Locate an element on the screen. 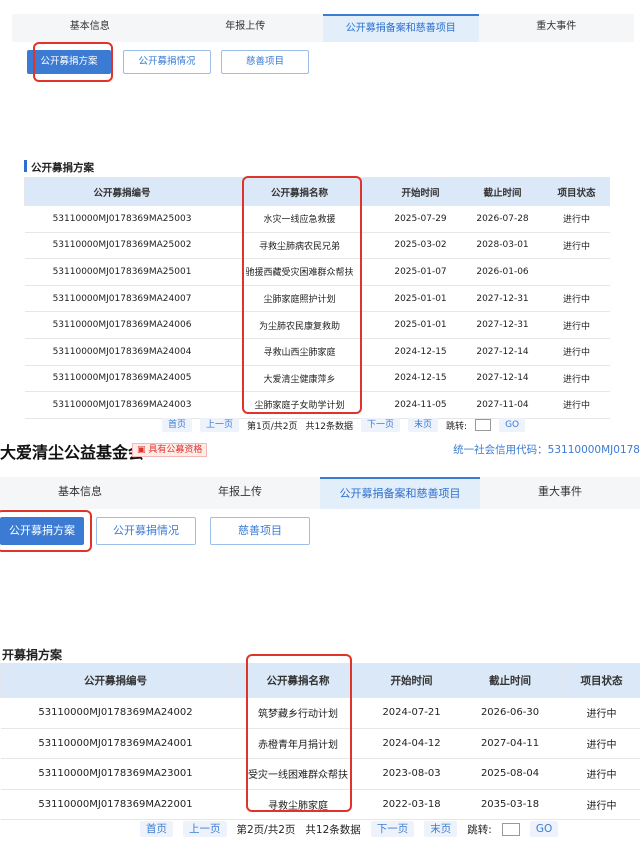 This screenshot has height=853, width=640. start-date-cell: 2024-11-05 is located at coordinates (420, 405).